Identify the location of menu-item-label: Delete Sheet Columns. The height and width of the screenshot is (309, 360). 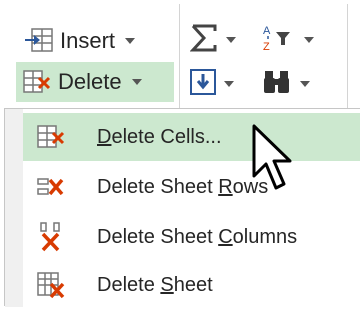
(197, 236).